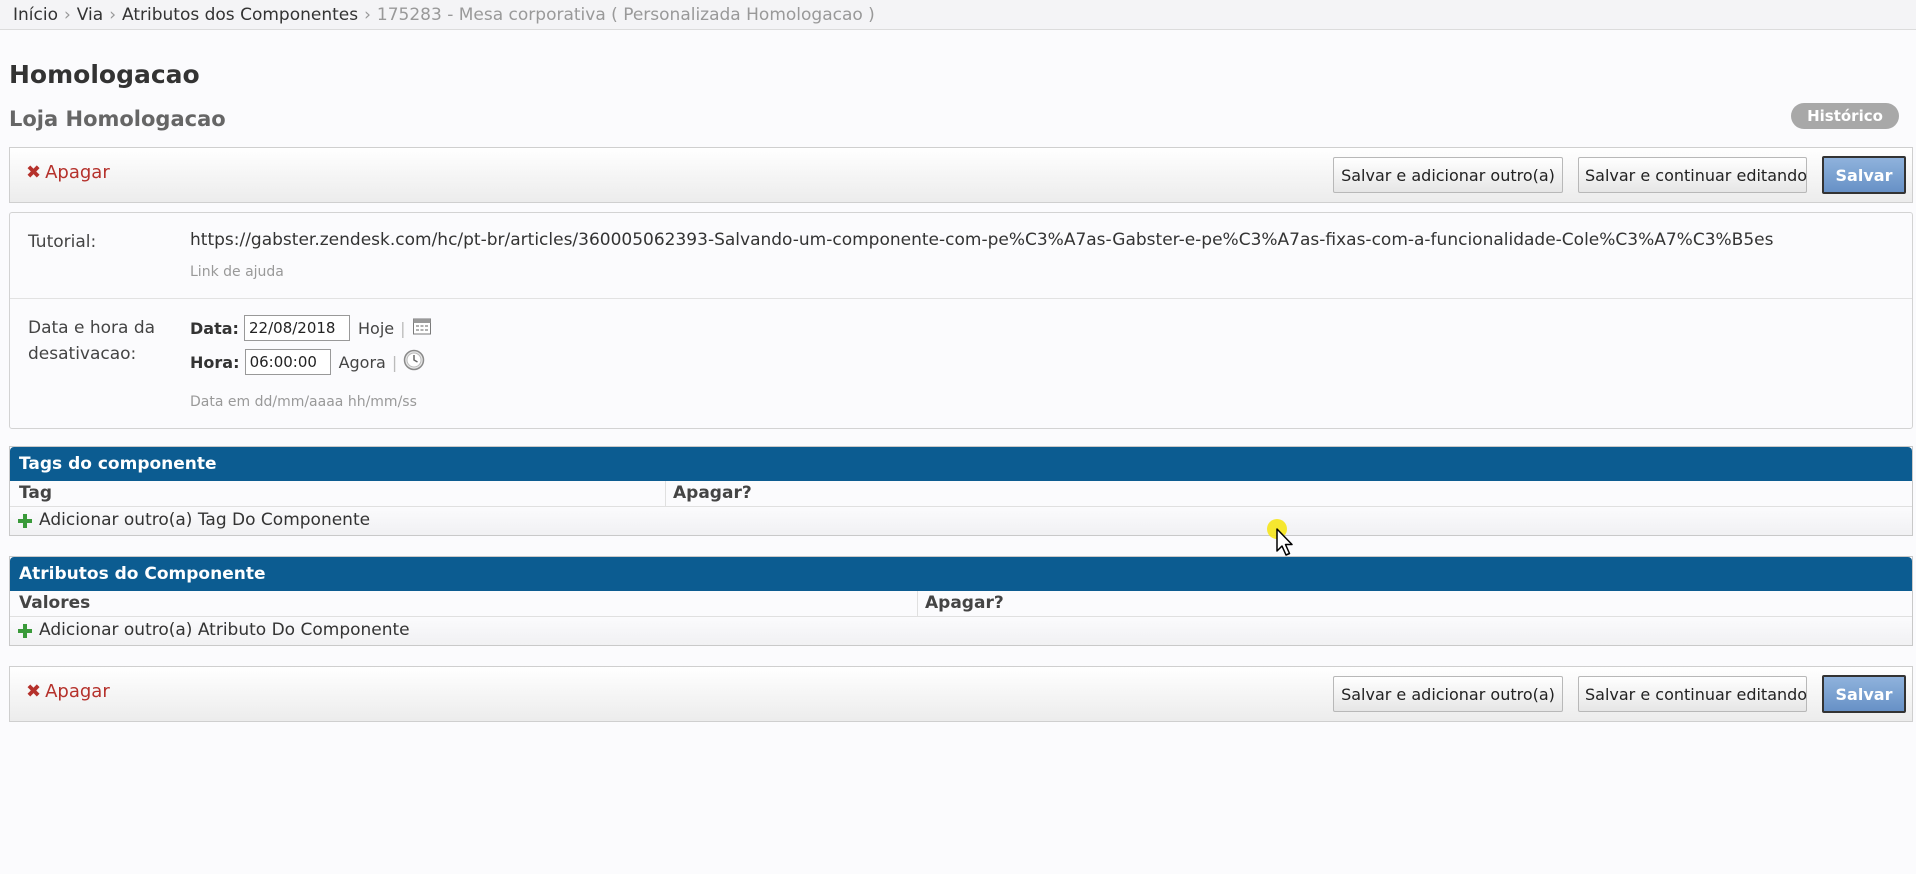  I want to click on now-link: Agora, so click(362, 362).